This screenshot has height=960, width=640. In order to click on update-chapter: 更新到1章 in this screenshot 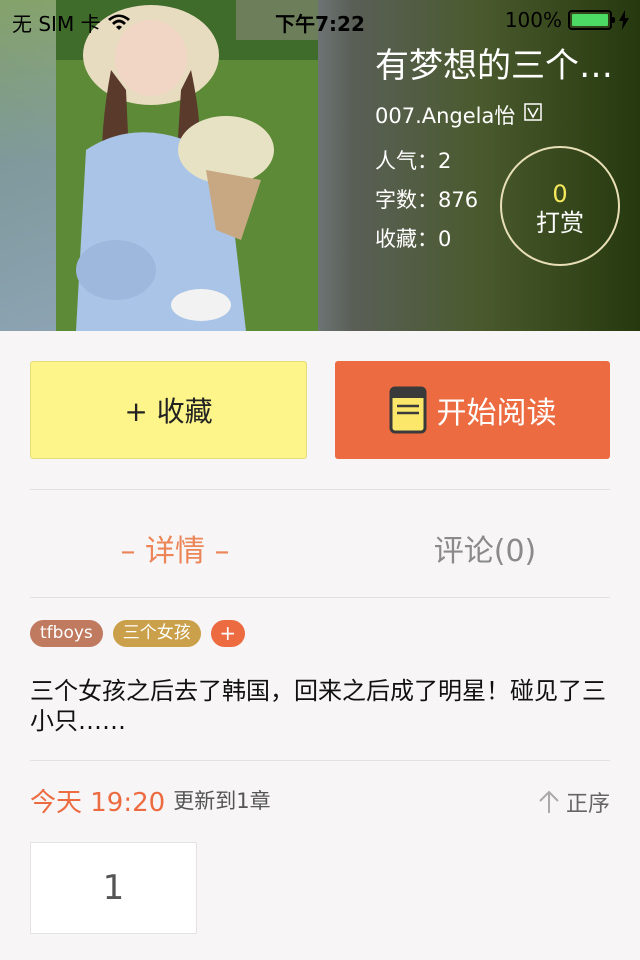, I will do `click(222, 801)`.